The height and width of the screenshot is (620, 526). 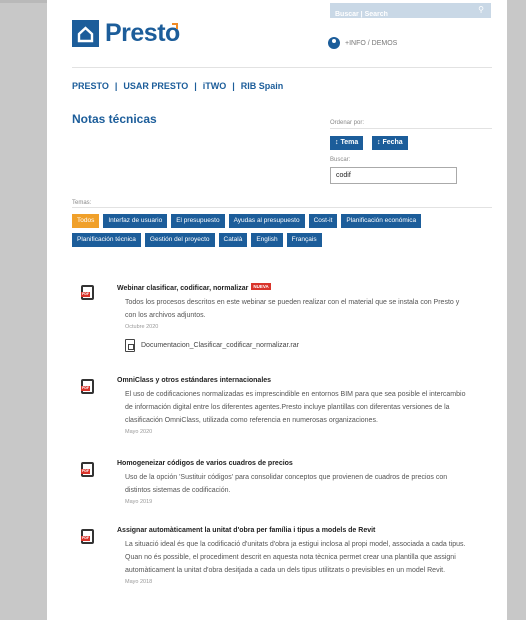 I want to click on info-demos-link: +INFO / DEMOS, so click(x=362, y=43).